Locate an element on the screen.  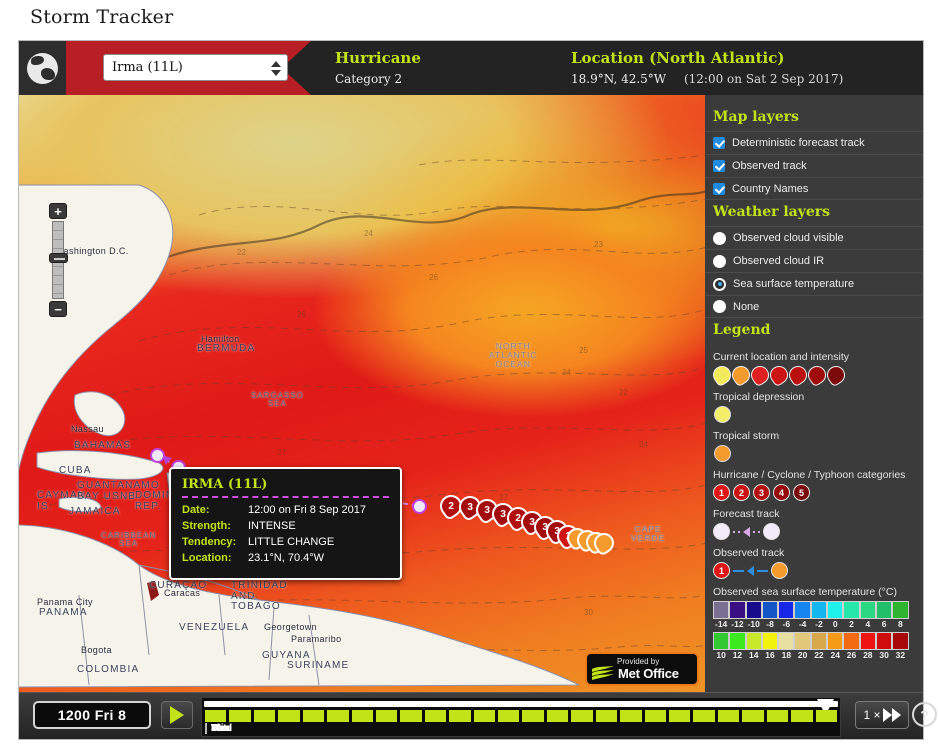
map-layer-option-2: Country Names is located at coordinates (814, 188).